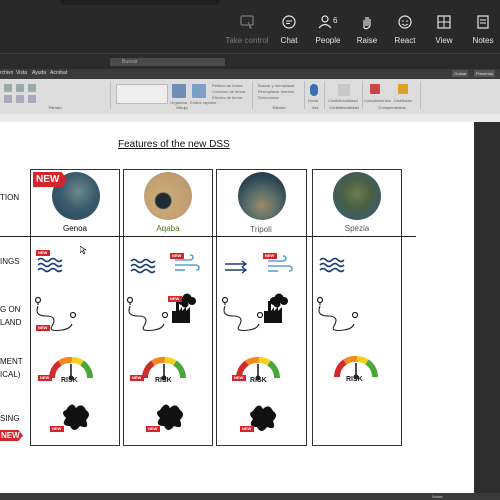 This screenshot has height=500, width=500. What do you see at coordinates (11, 435) in the screenshot?
I see `new-badge-side: NEW` at bounding box center [11, 435].